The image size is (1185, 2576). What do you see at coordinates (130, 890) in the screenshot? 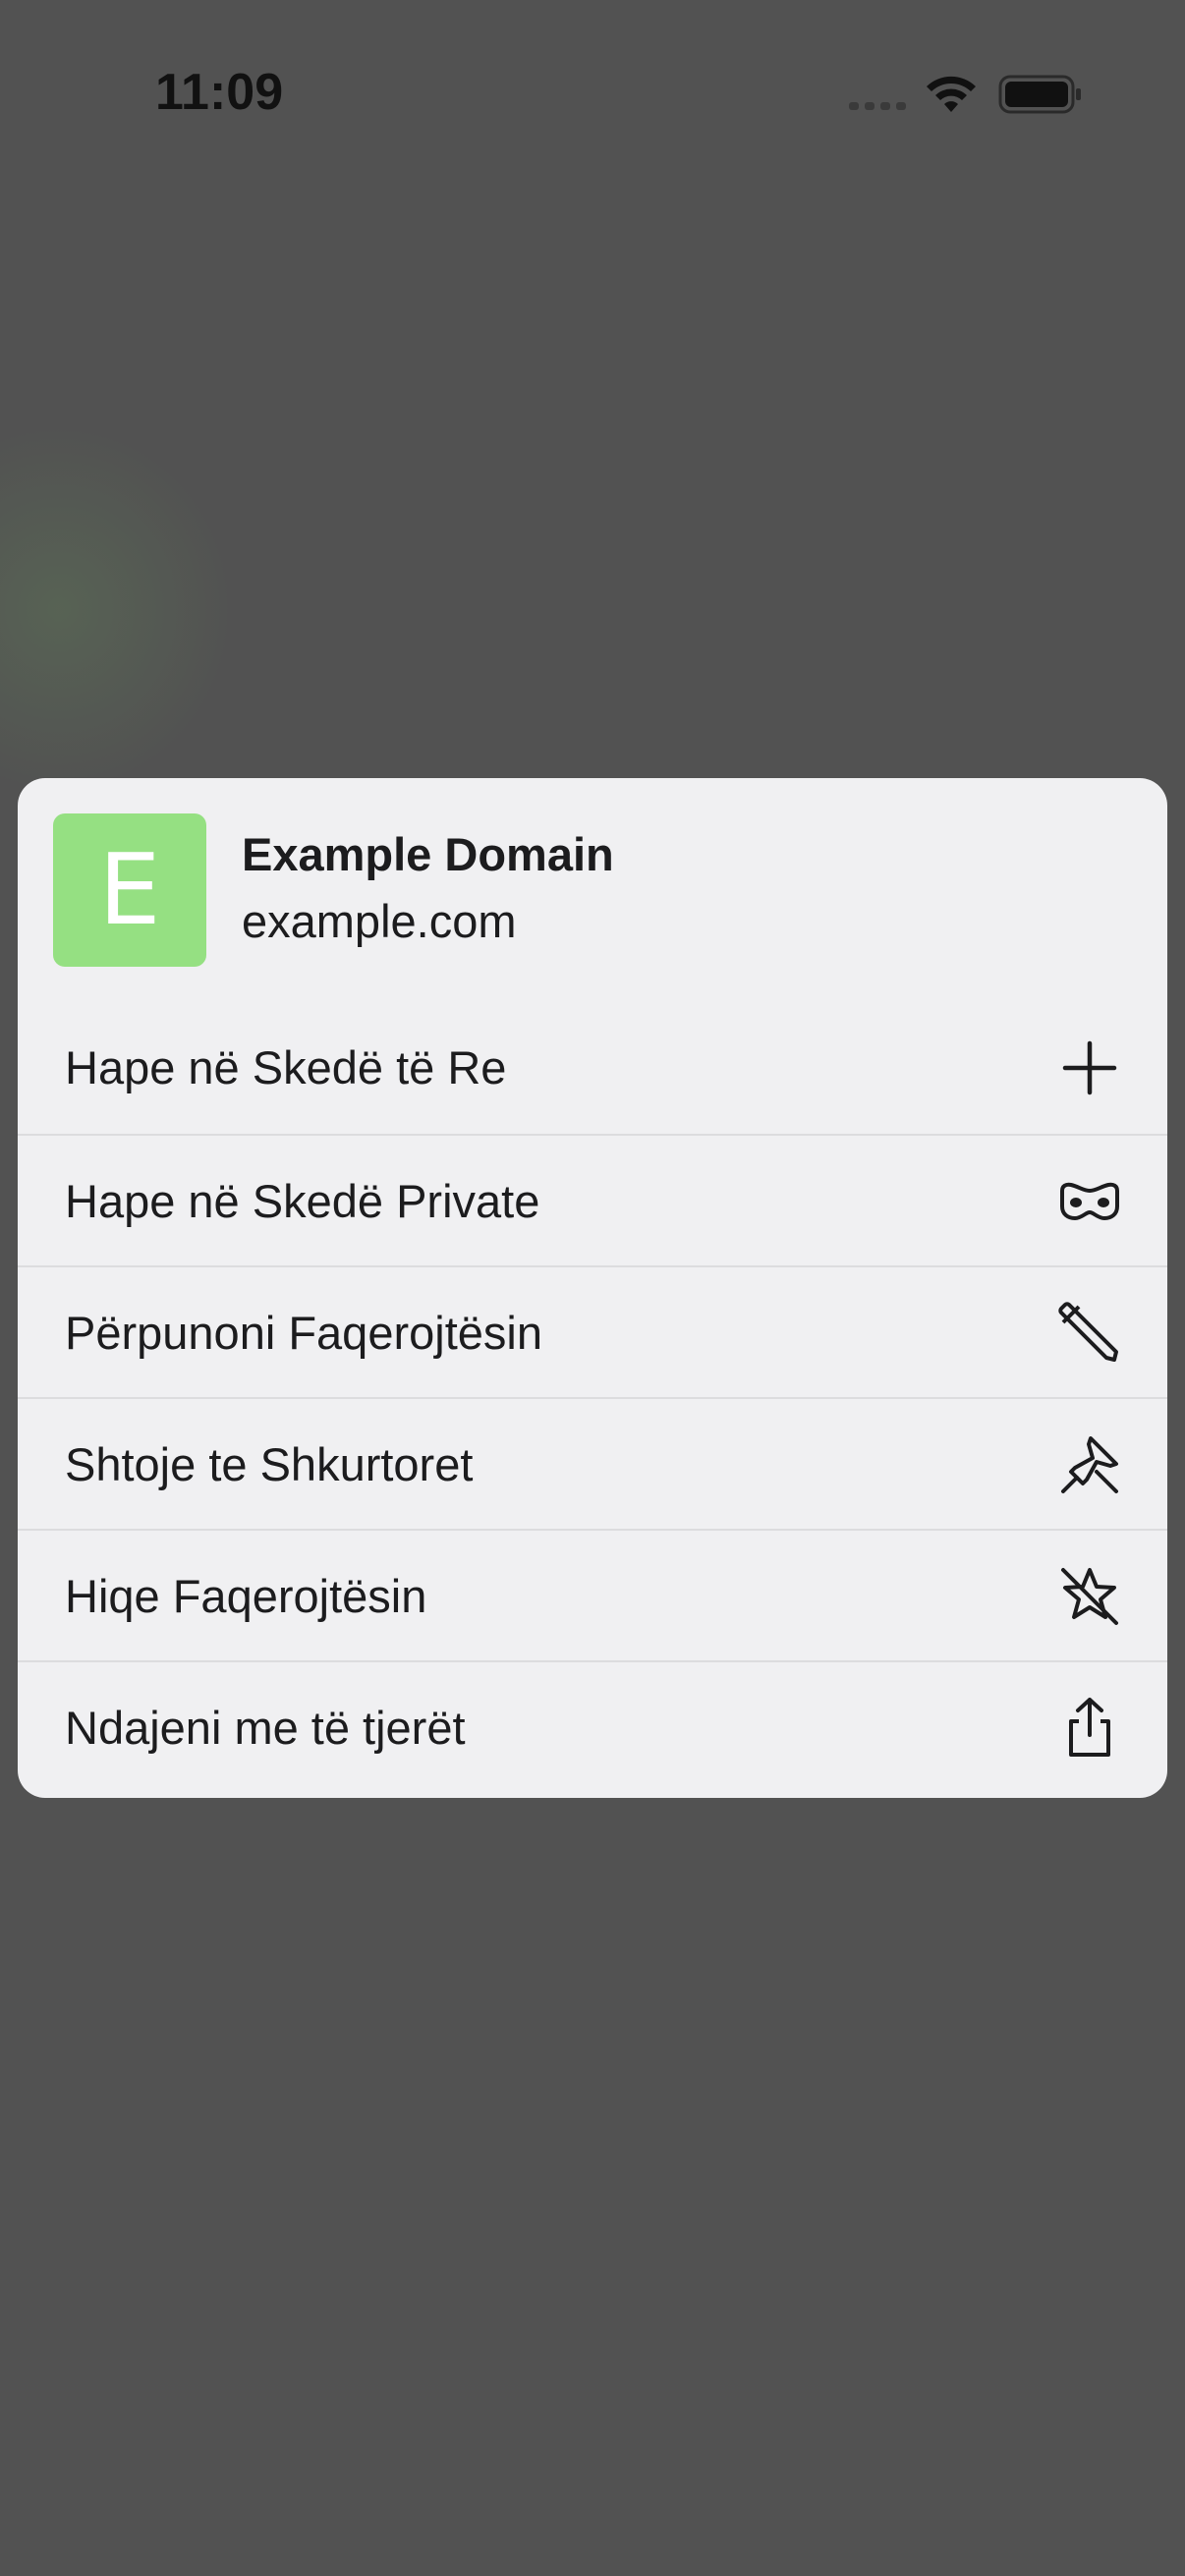
I see `site-favicon: E` at bounding box center [130, 890].